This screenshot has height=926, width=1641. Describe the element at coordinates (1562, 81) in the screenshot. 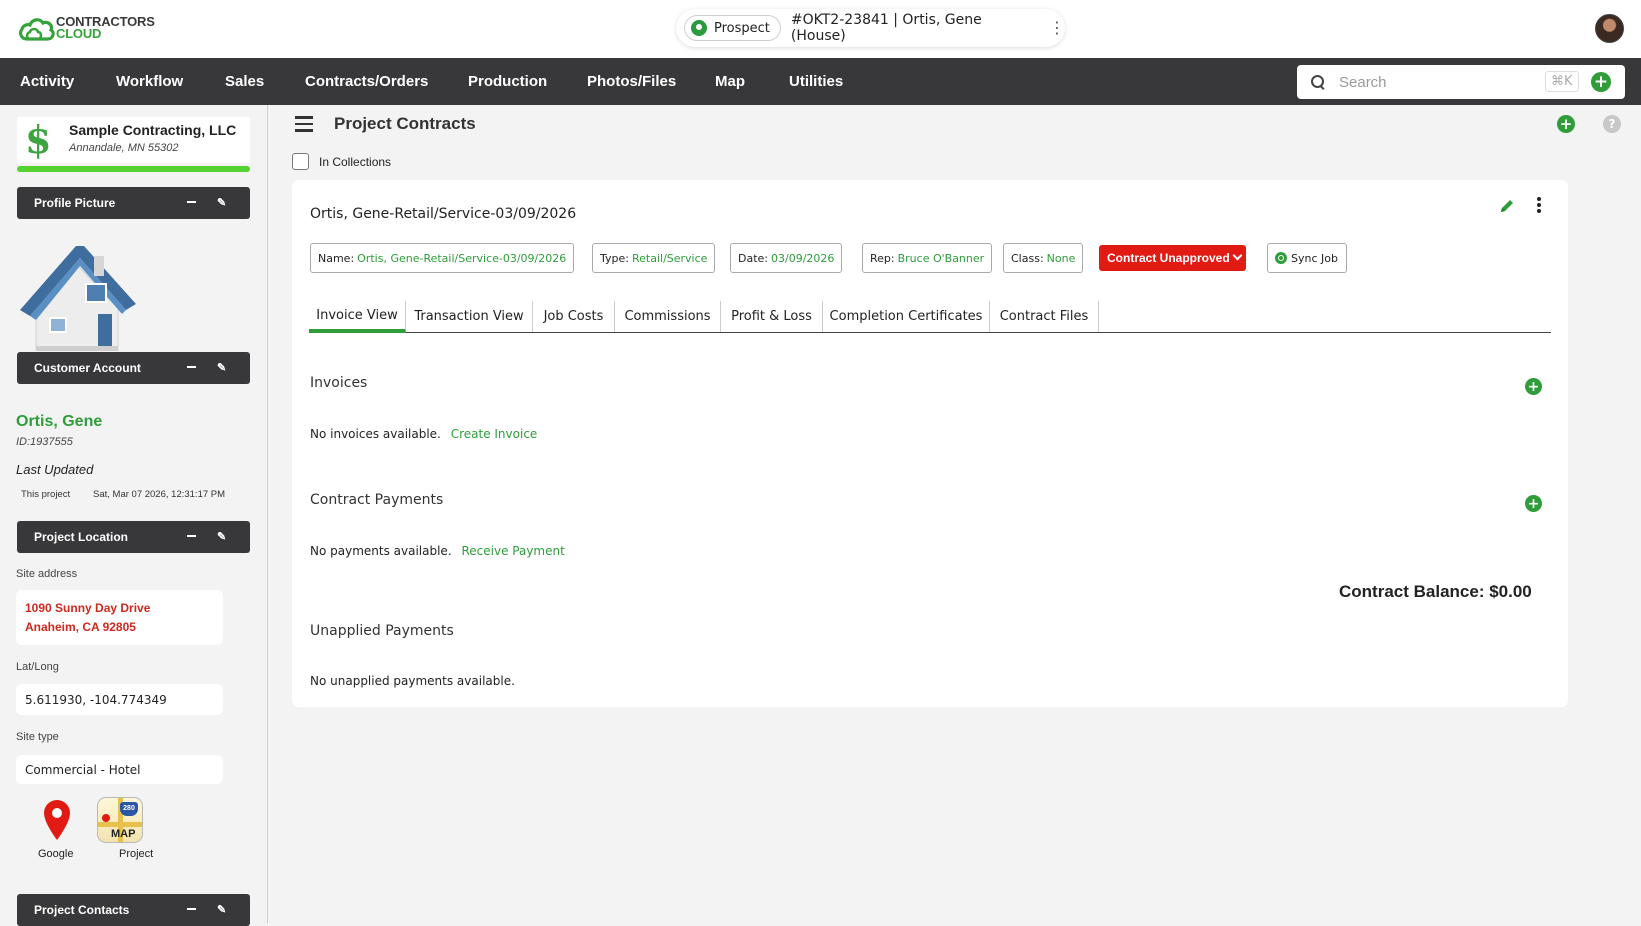

I see `search-shortcut-hint: ⌘K` at that location.